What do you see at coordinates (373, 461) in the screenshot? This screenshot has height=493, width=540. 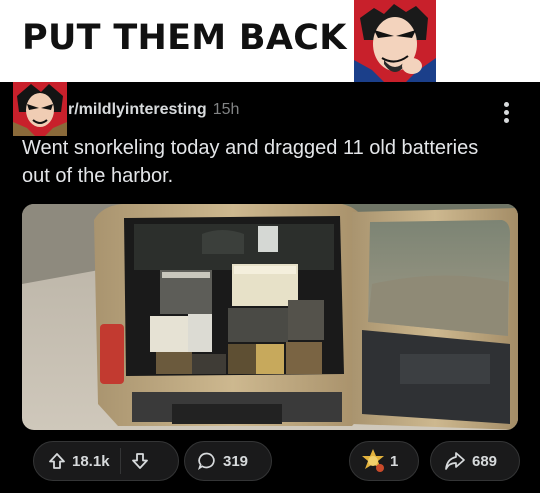 I see `award-medal-icon` at bounding box center [373, 461].